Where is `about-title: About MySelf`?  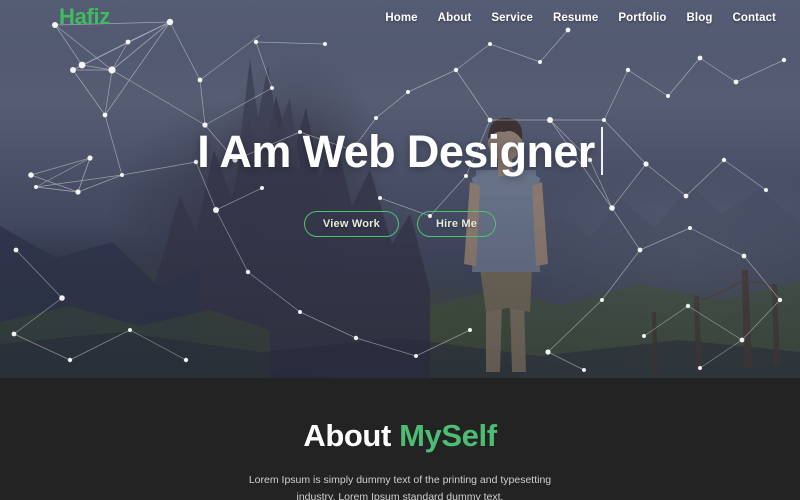
about-title: About MySelf is located at coordinates (400, 435).